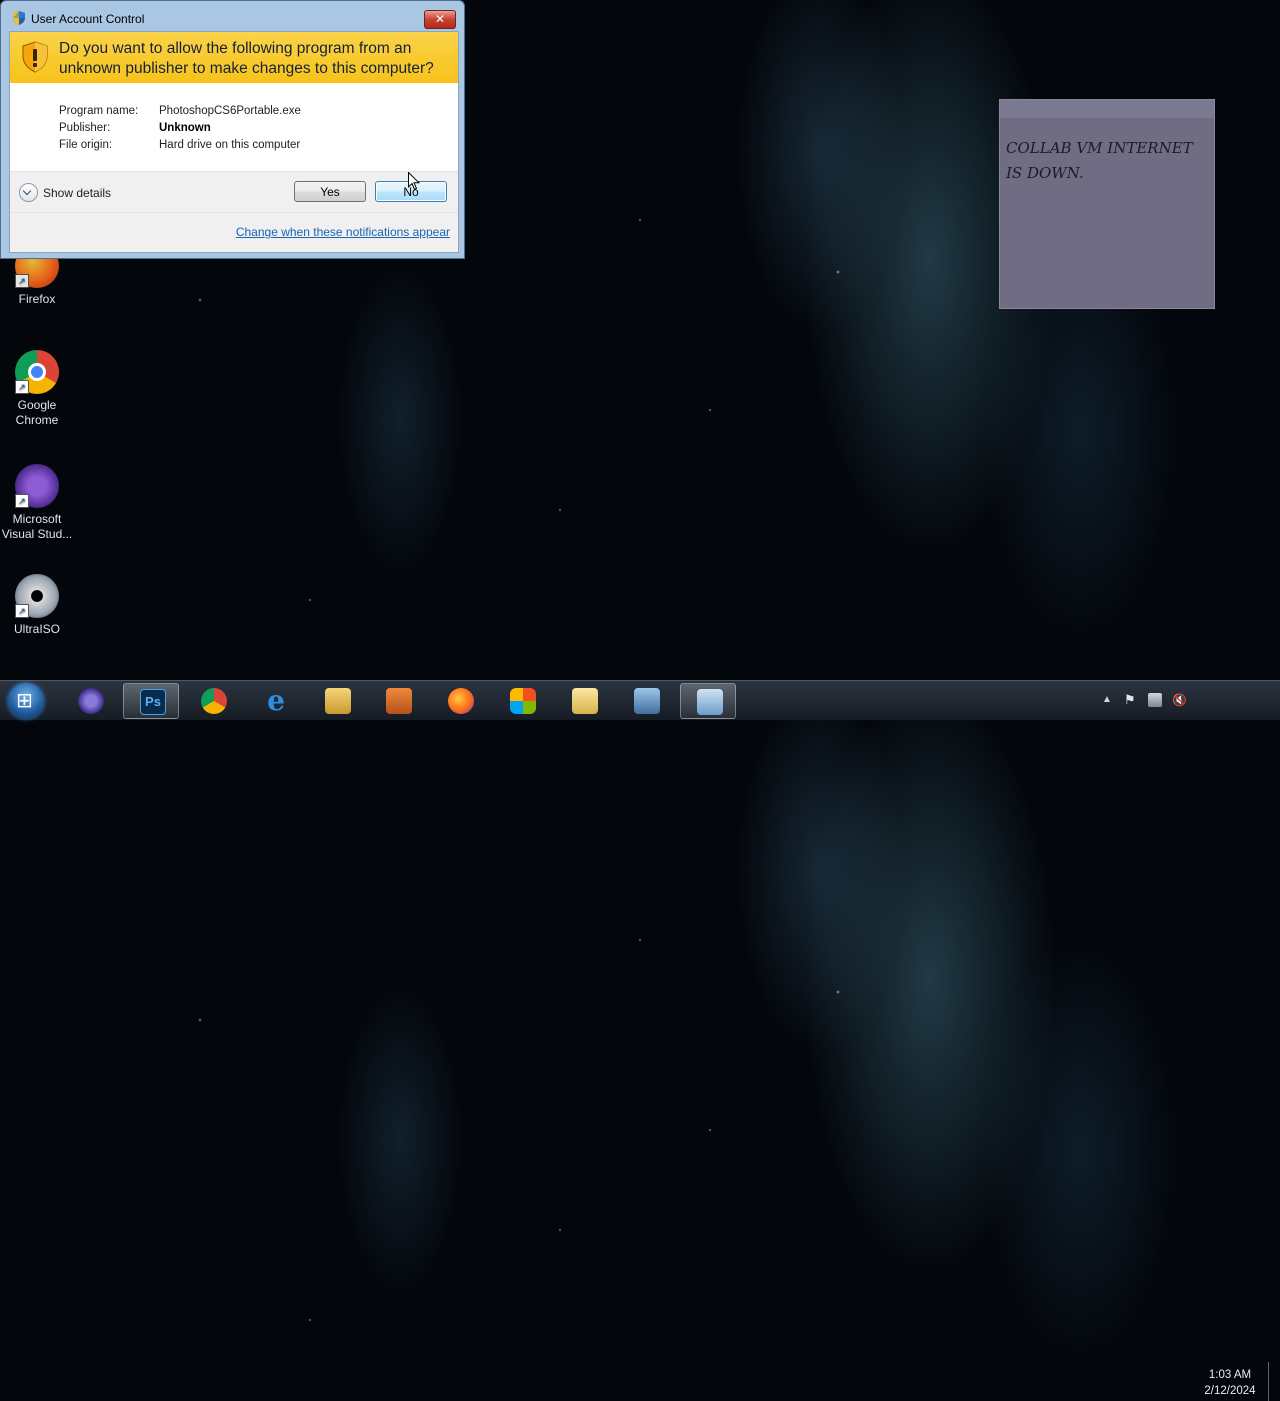  What do you see at coordinates (37, 486) in the screenshot?
I see `visual-studio-icon: ↗` at bounding box center [37, 486].